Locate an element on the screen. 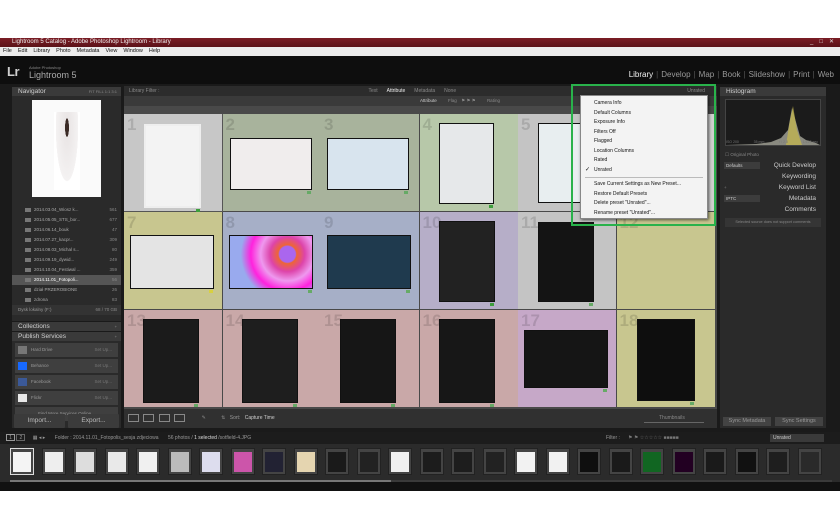 The image size is (840, 530). menu-view: View is located at coordinates (111, 51).